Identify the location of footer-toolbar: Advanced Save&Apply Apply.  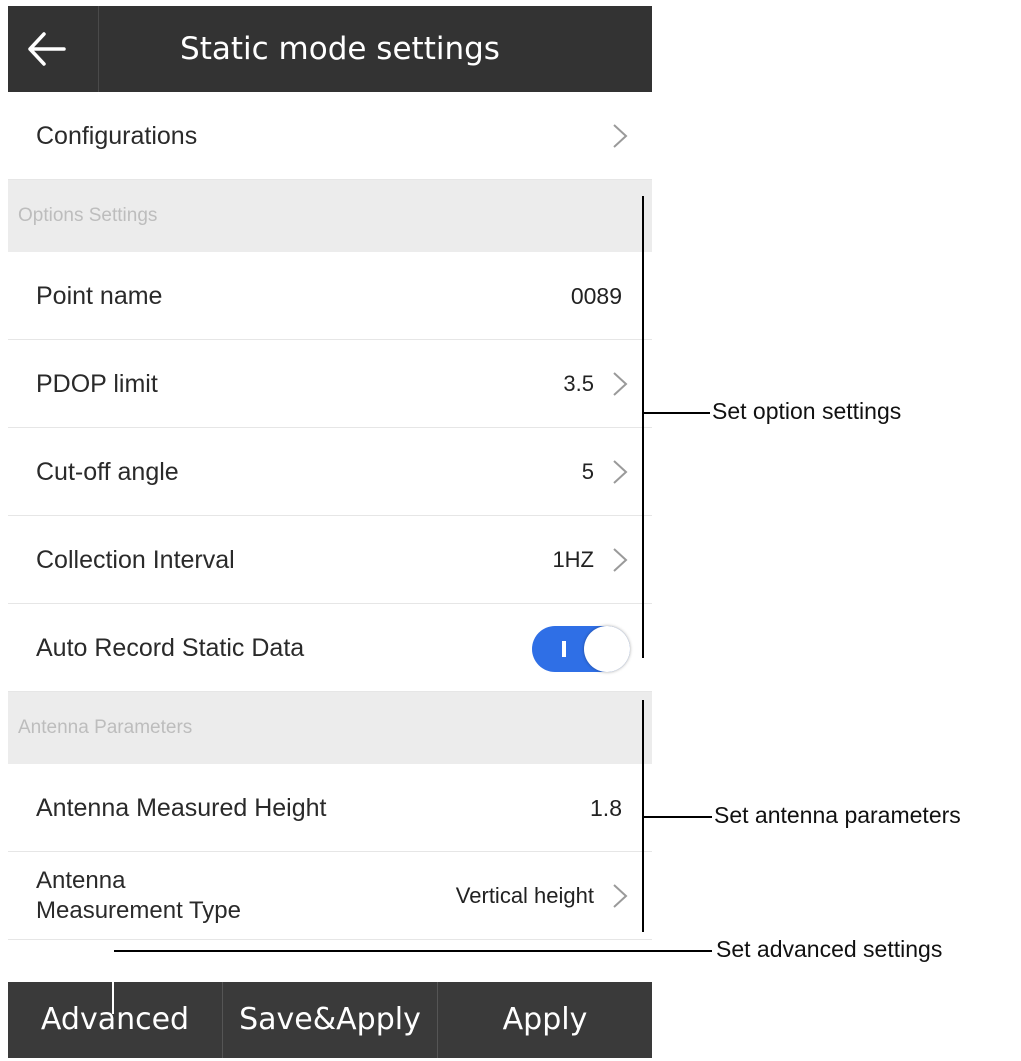
(330, 1020).